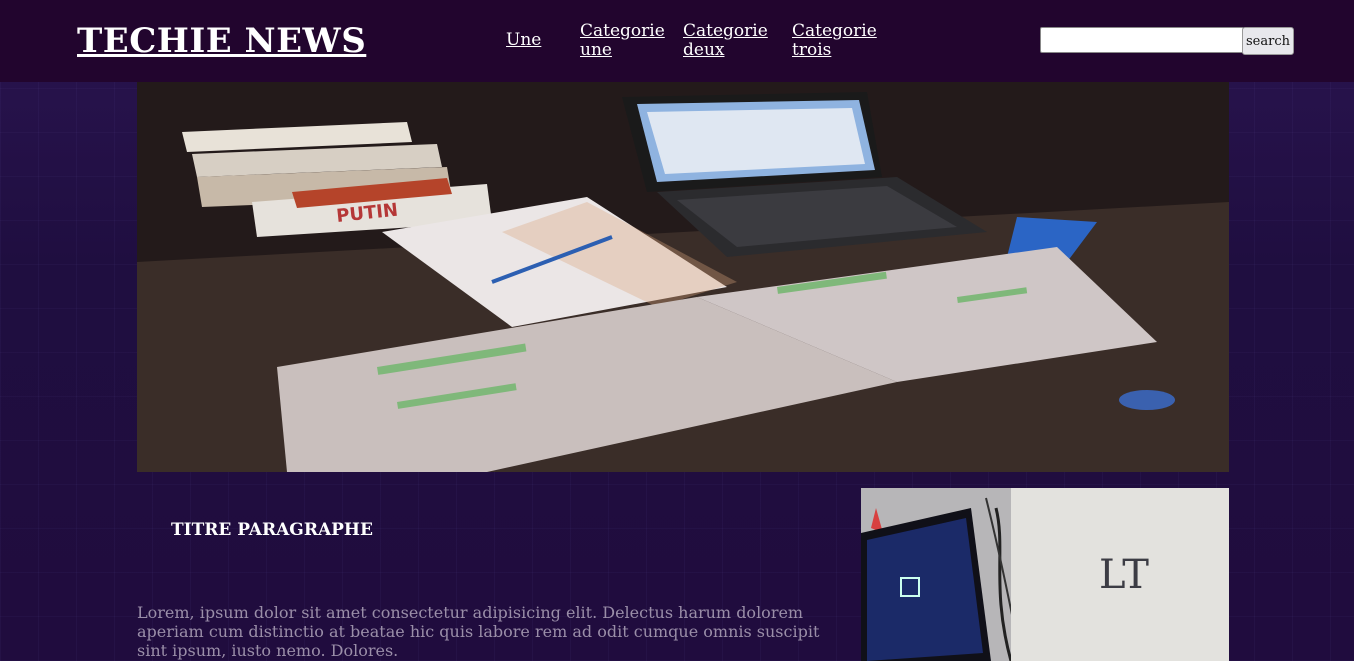 This screenshot has width=1354, height=661. Describe the element at coordinates (1268, 41) in the screenshot. I see `search-button: search` at that location.